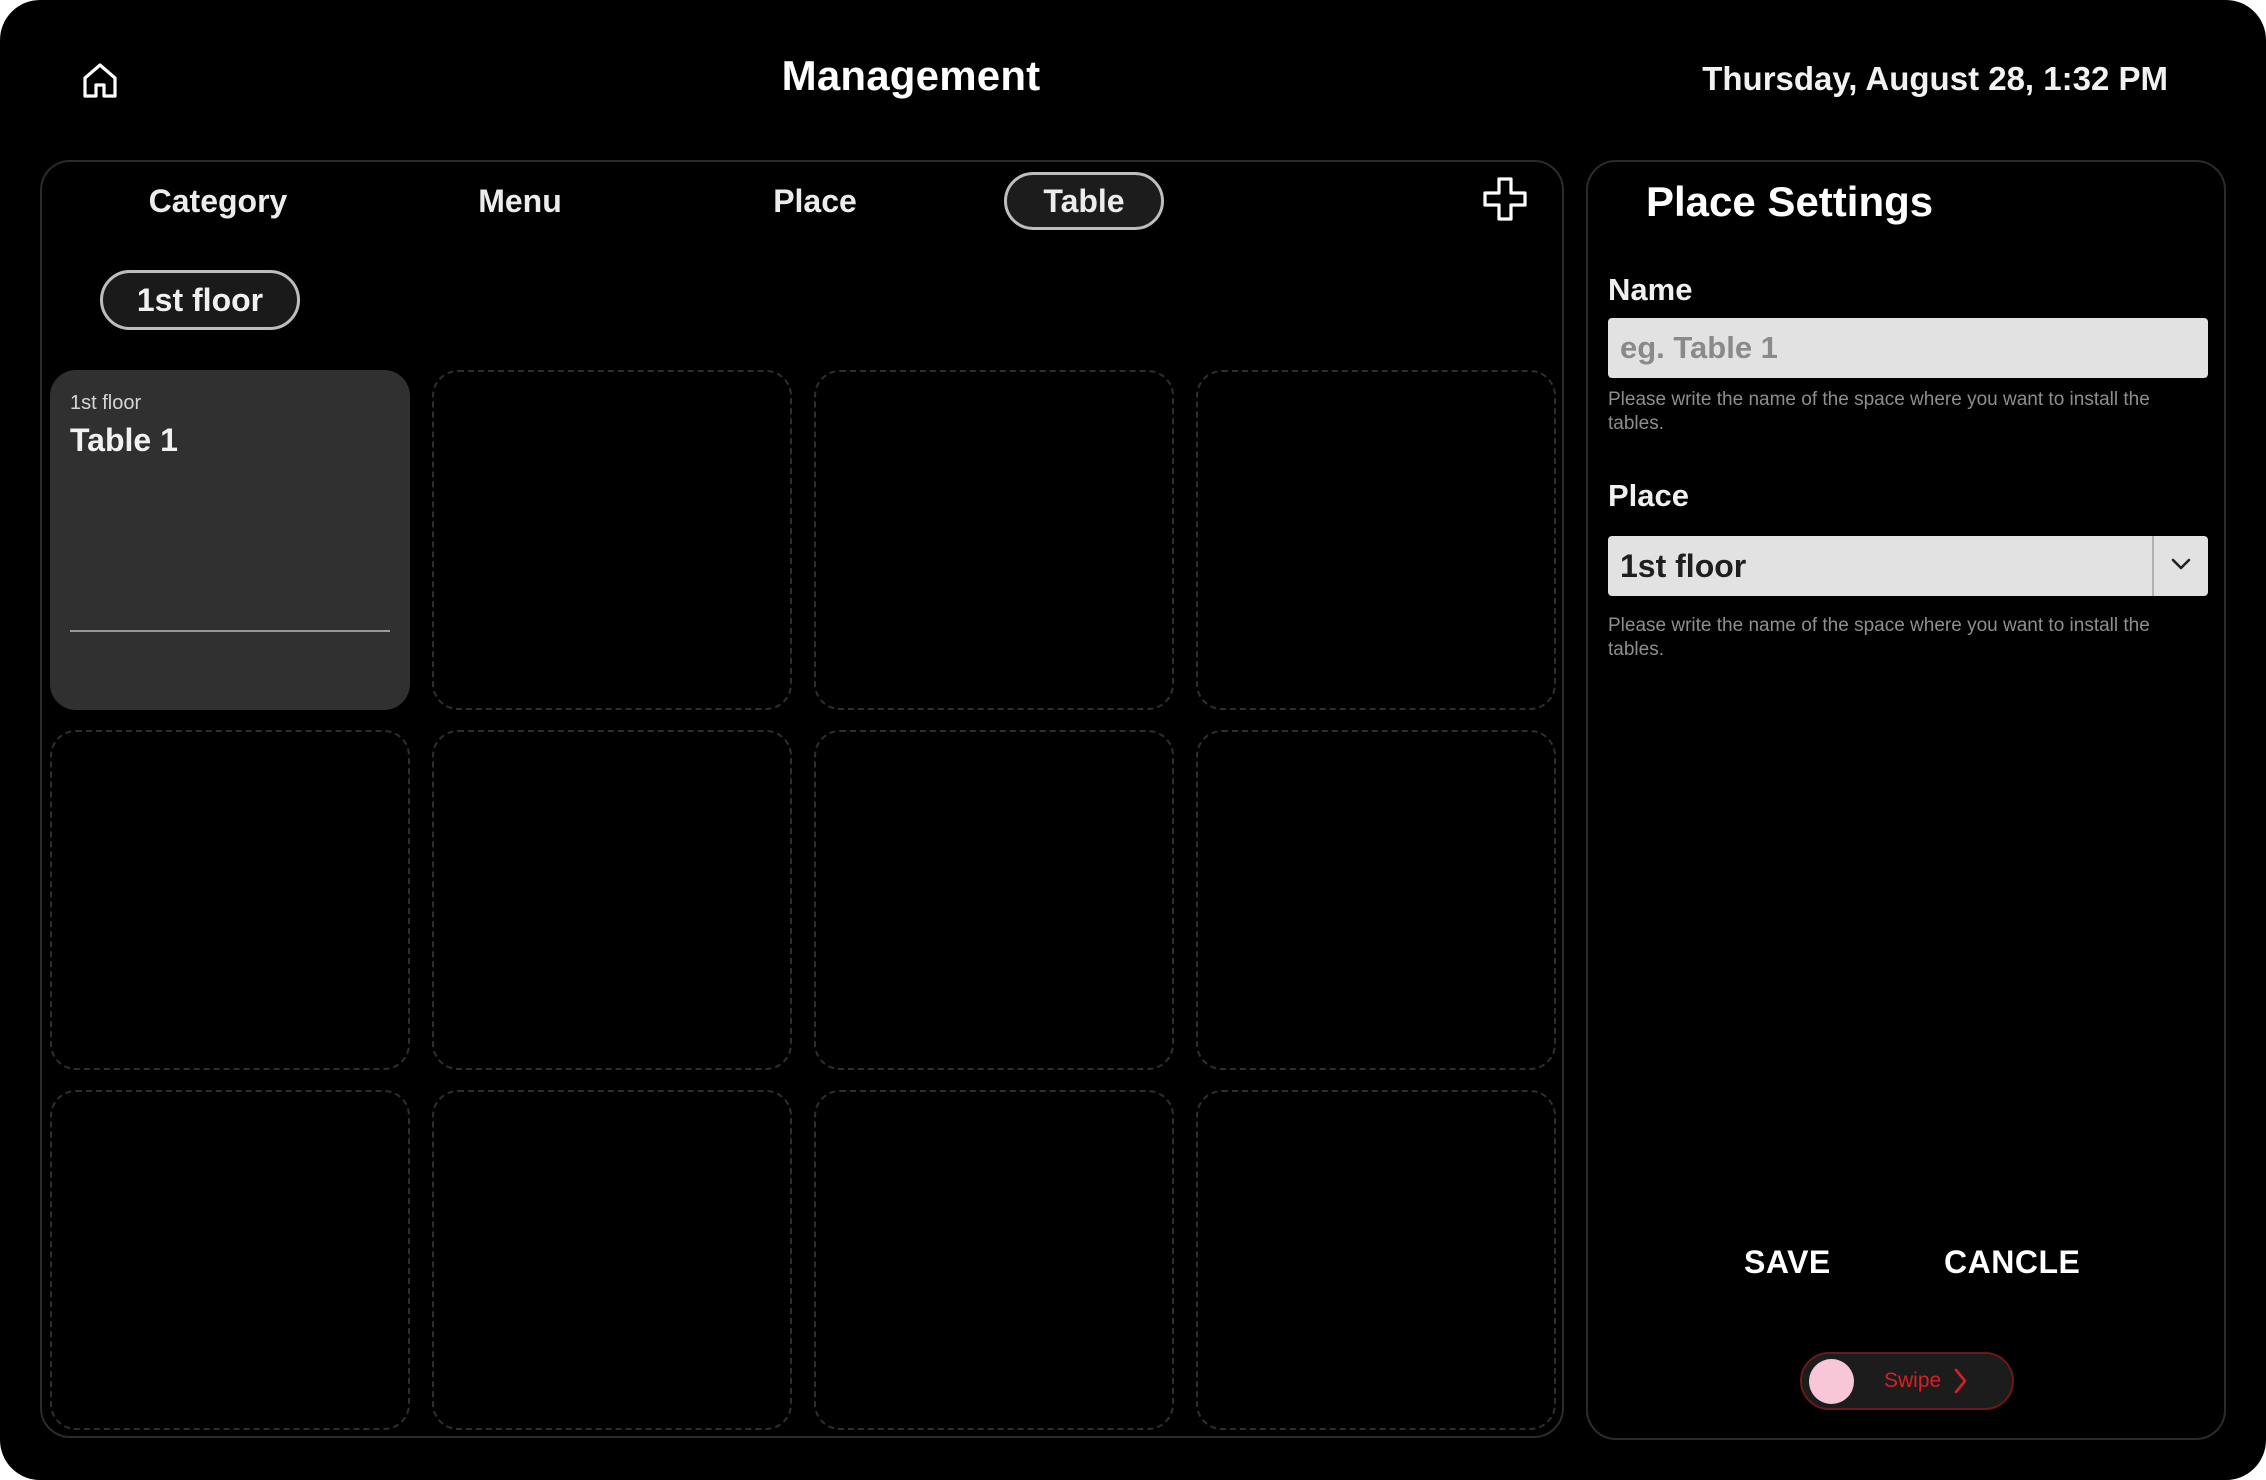  I want to click on place-filter-chip: 1st floor, so click(200, 300).